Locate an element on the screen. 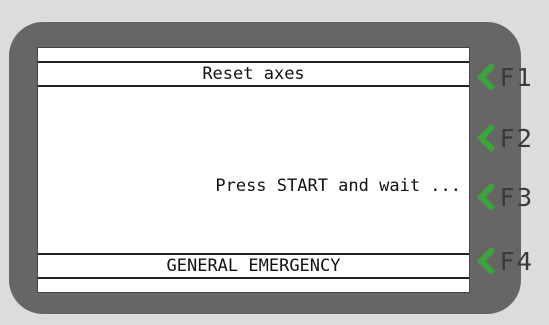  status-bar: GENERAL EMERGENCY is located at coordinates (253, 266).